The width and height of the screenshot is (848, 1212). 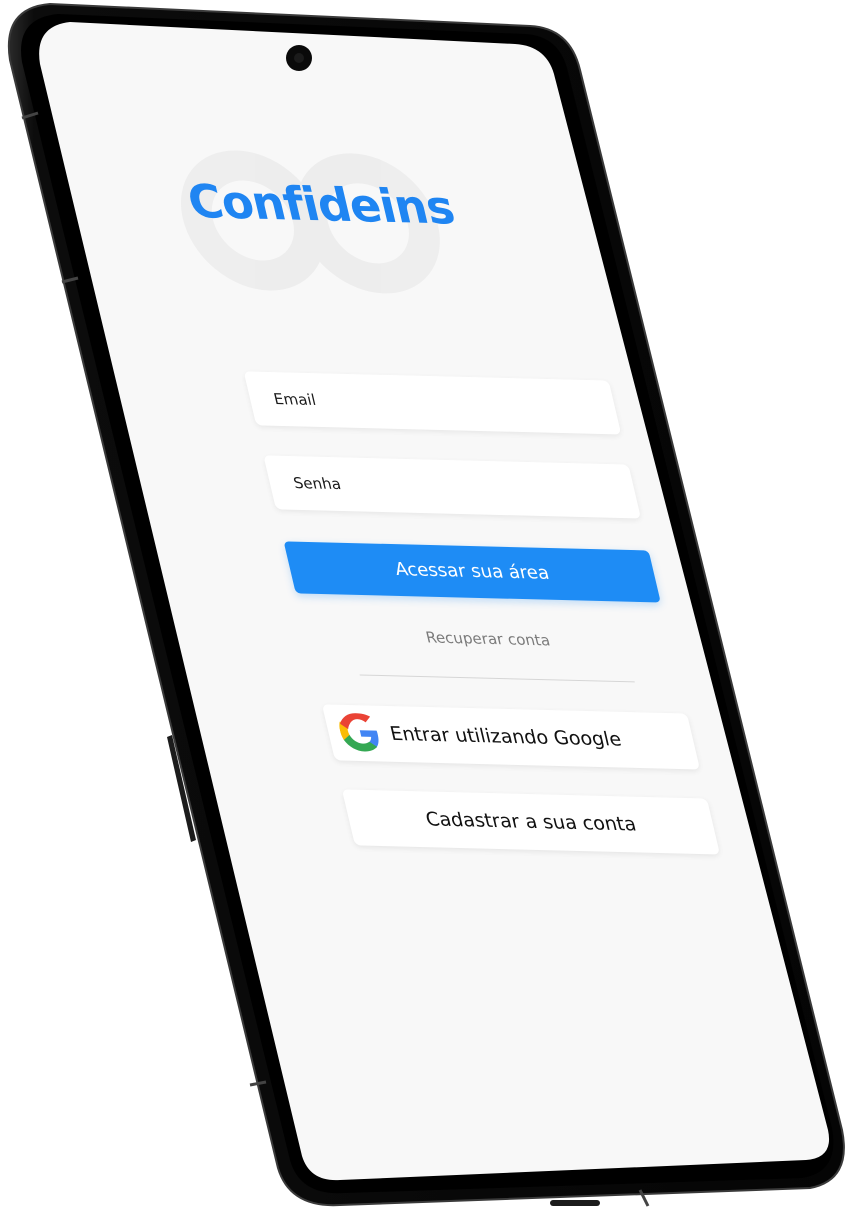 I want to click on app-logo: Confideins, so click(x=320, y=204).